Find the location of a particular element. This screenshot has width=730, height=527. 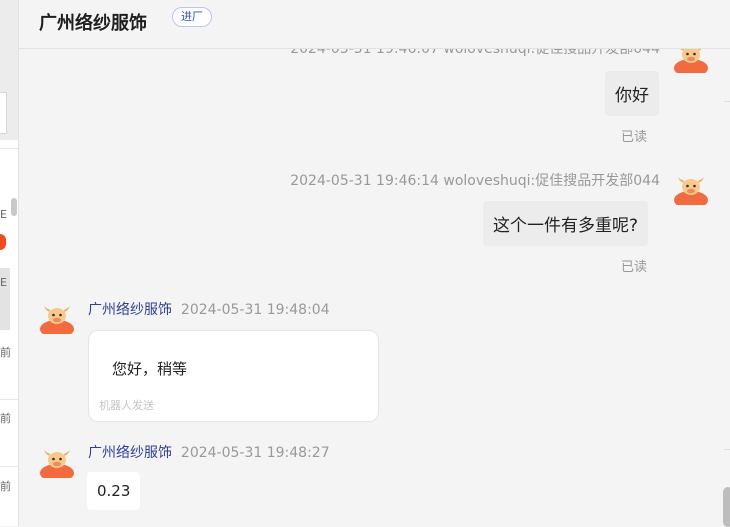

message-meta: 广州络纱服饰 2024-05-31 19:48:27 is located at coordinates (209, 452).